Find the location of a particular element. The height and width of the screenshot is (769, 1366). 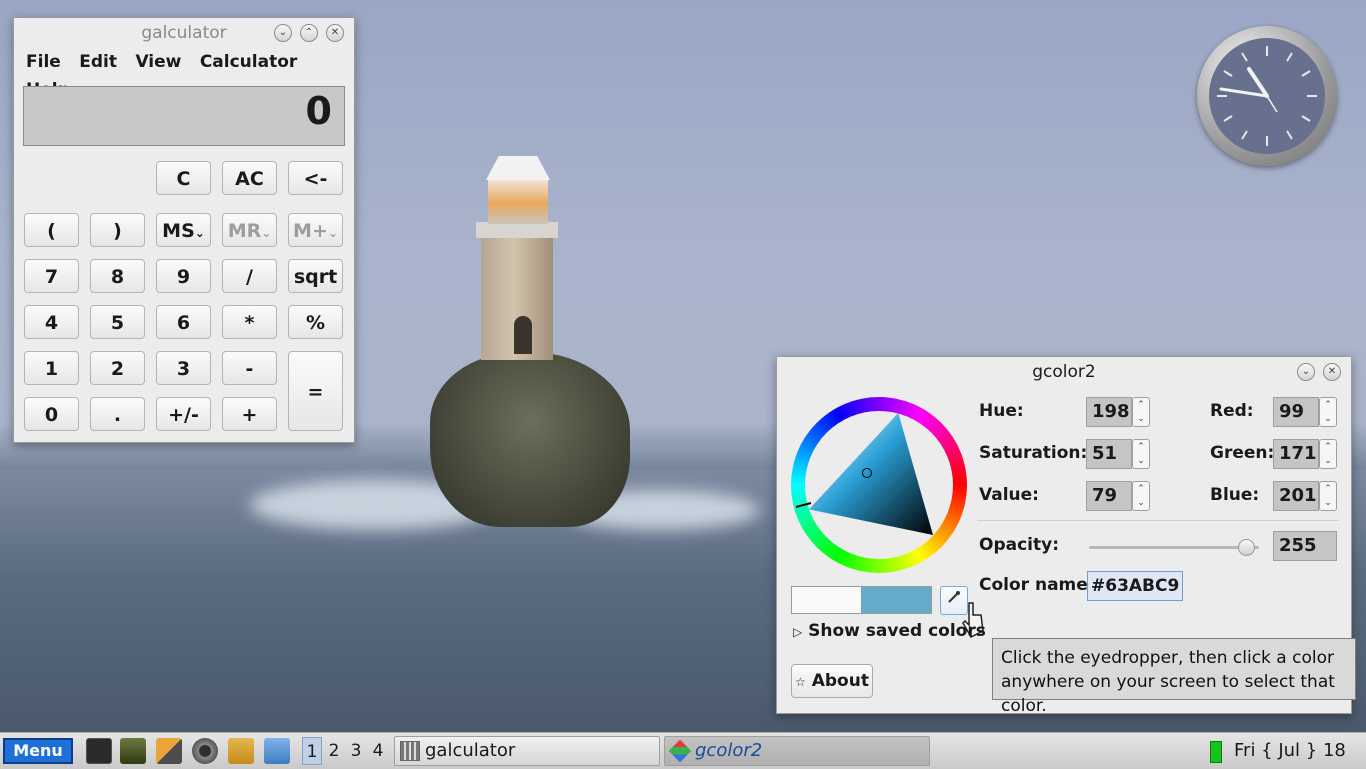

digit-9-button: 9 is located at coordinates (183, 276).